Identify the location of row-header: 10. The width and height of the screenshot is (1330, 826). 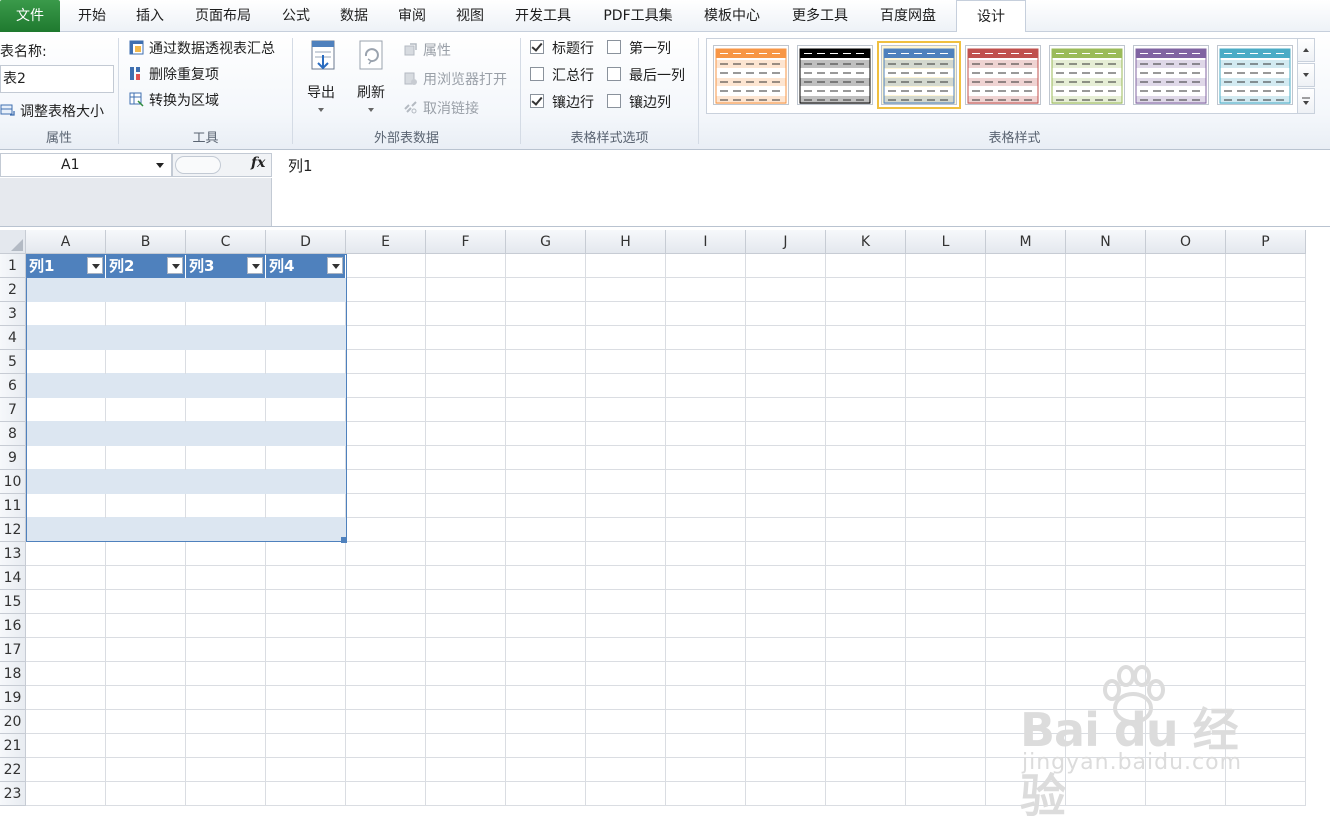
(13, 482).